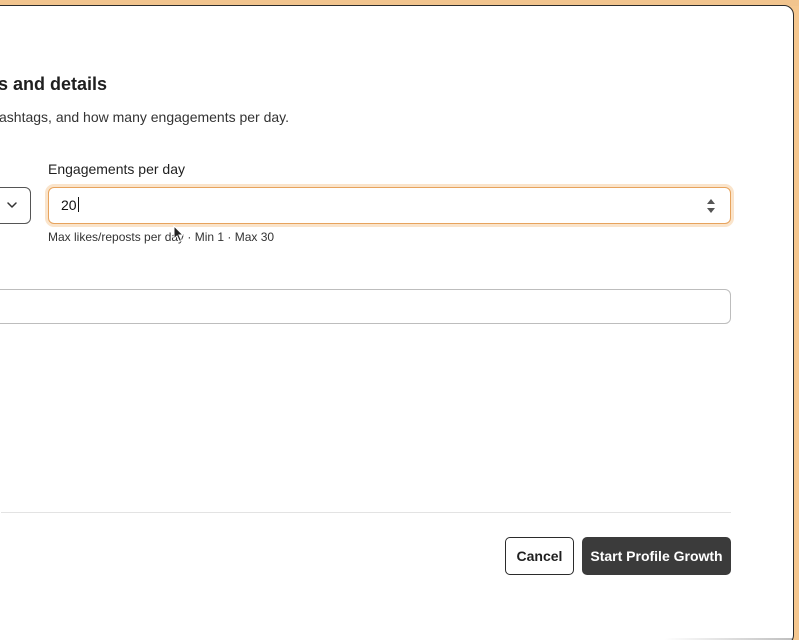 The width and height of the screenshot is (799, 640). What do you see at coordinates (656, 556) in the screenshot?
I see `start-profile-growth-button: Start Profile Growth` at bounding box center [656, 556].